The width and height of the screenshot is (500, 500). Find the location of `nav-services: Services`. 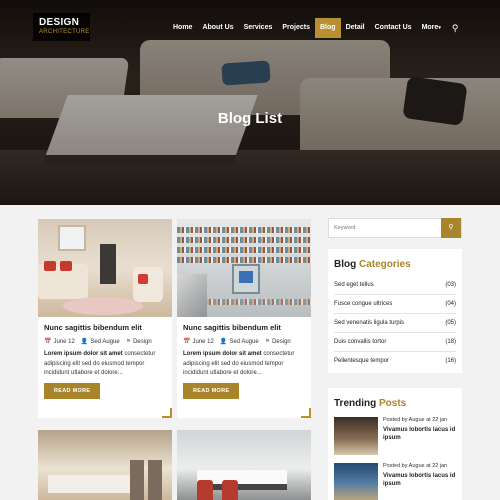

nav-services: Services is located at coordinates (258, 28).